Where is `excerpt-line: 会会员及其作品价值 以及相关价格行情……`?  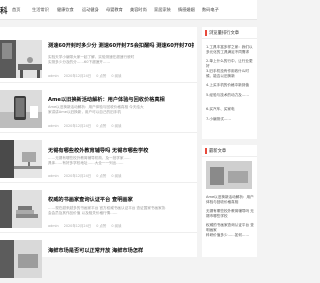 excerpt-line: 会会员及其作品价值 以及相关价格行情…… is located at coordinates (83, 213).